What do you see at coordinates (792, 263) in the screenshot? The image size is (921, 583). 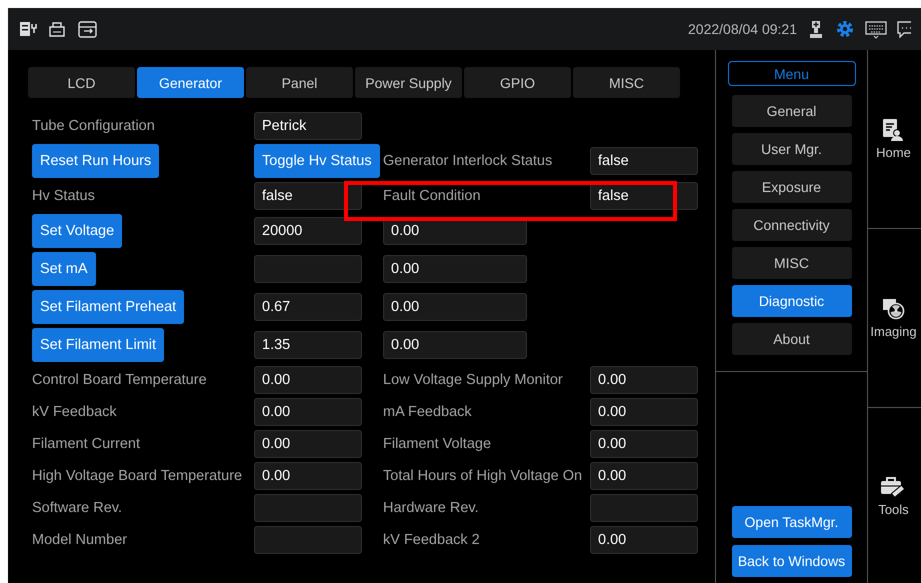 I see `menu-item: MISC` at bounding box center [792, 263].